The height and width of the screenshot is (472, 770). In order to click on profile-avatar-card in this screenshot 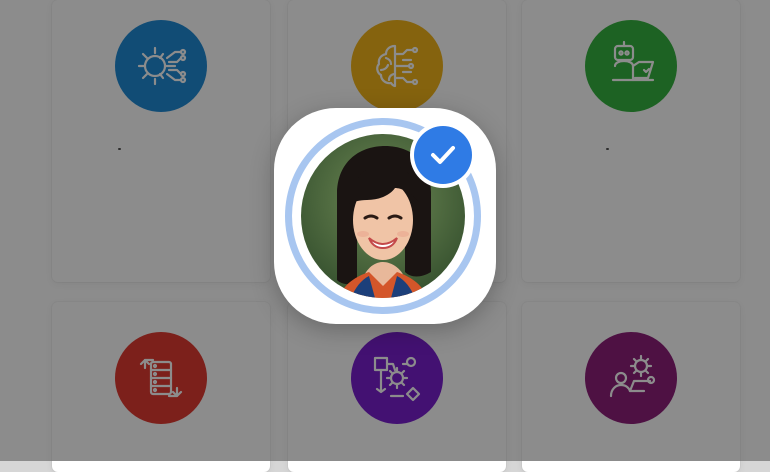, I will do `click(385, 216)`.